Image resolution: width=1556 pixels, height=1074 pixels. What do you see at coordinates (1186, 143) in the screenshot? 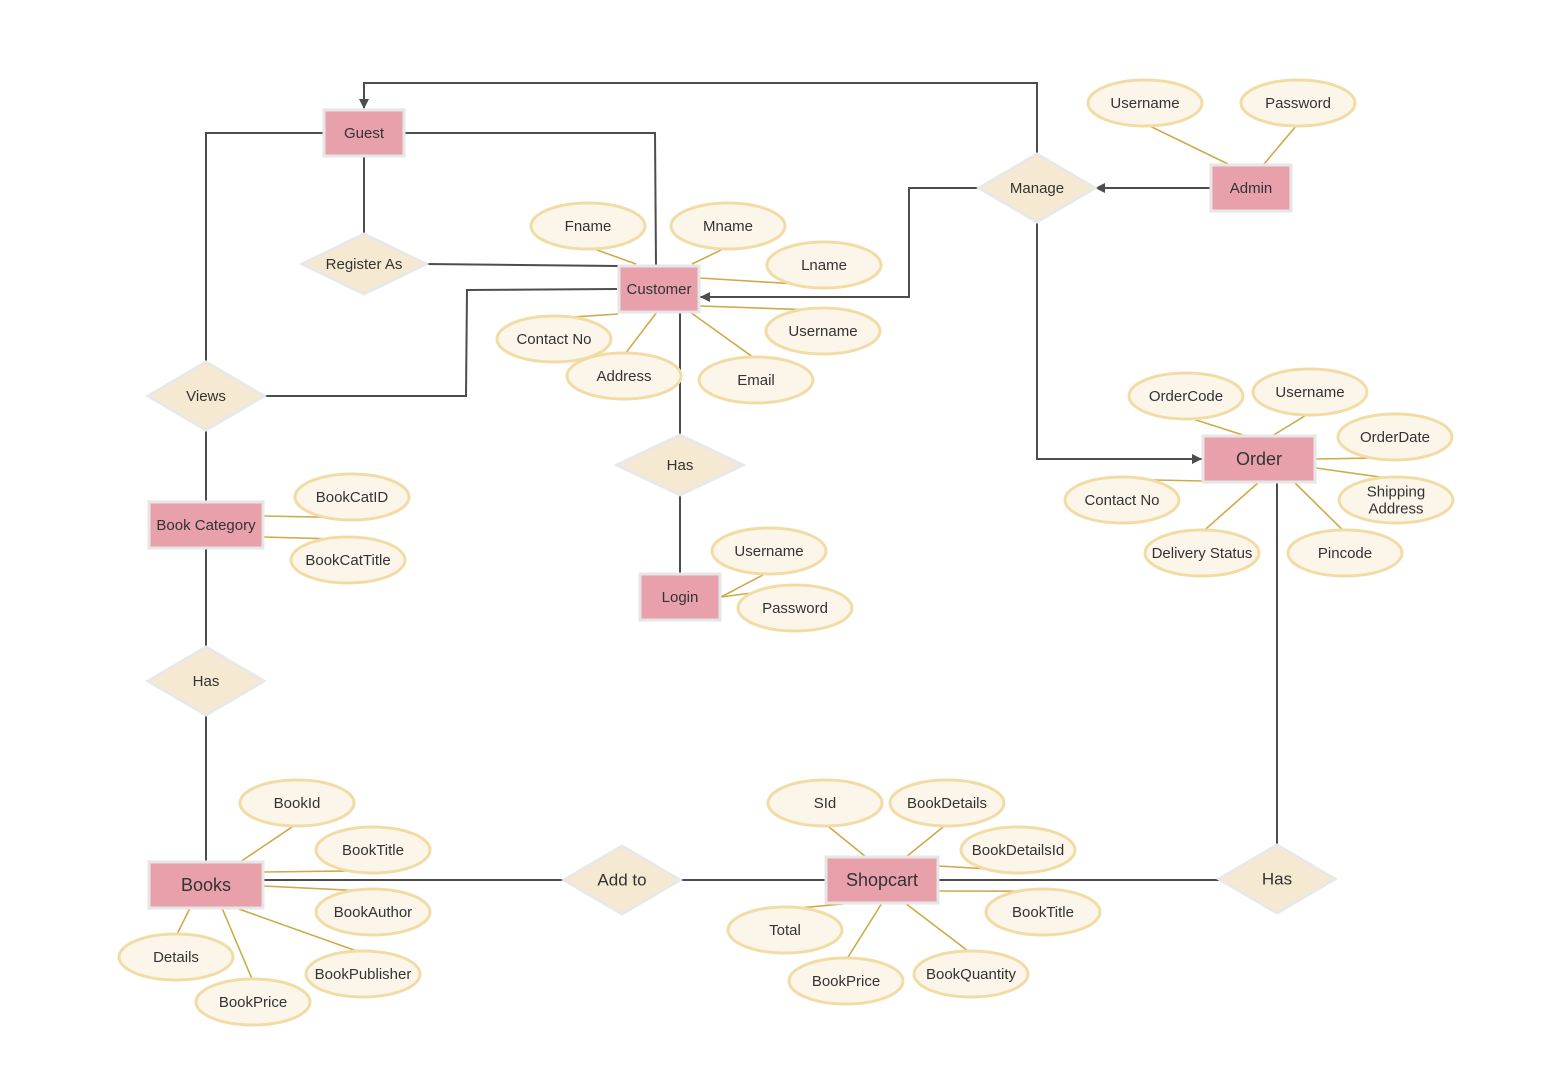
I see `attribute-admin-username-link` at bounding box center [1186, 143].